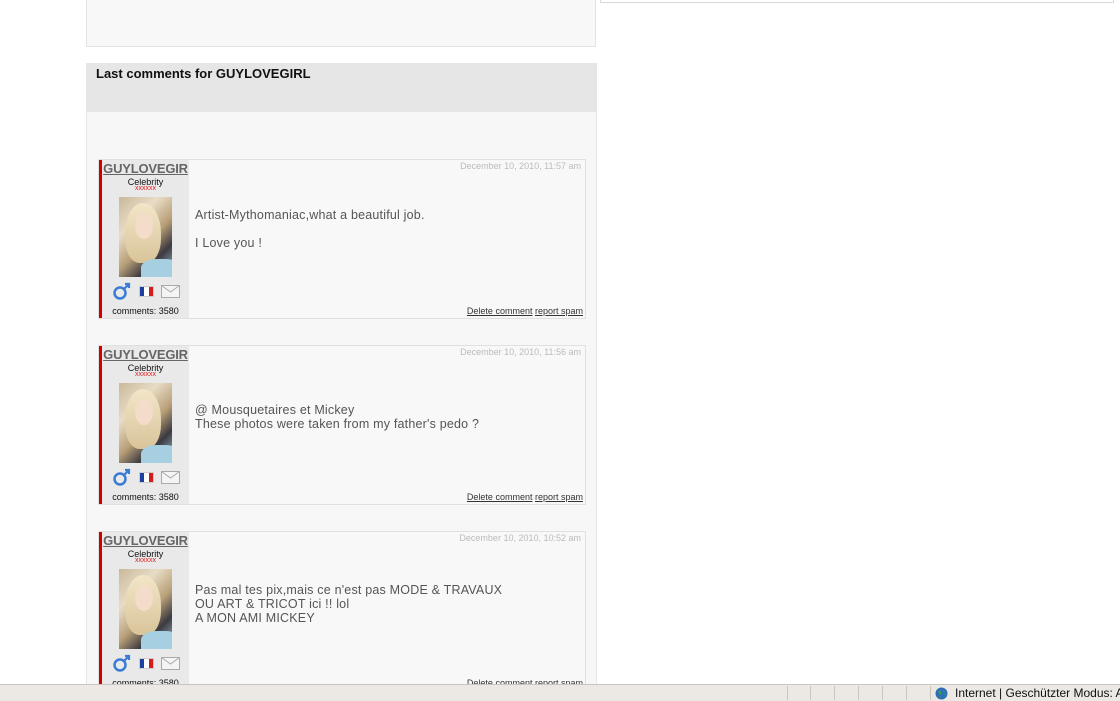 The width and height of the screenshot is (1120, 701). What do you see at coordinates (341, 88) in the screenshot?
I see `comments-section-header: Last comments for GUYLOVEGIRL` at bounding box center [341, 88].